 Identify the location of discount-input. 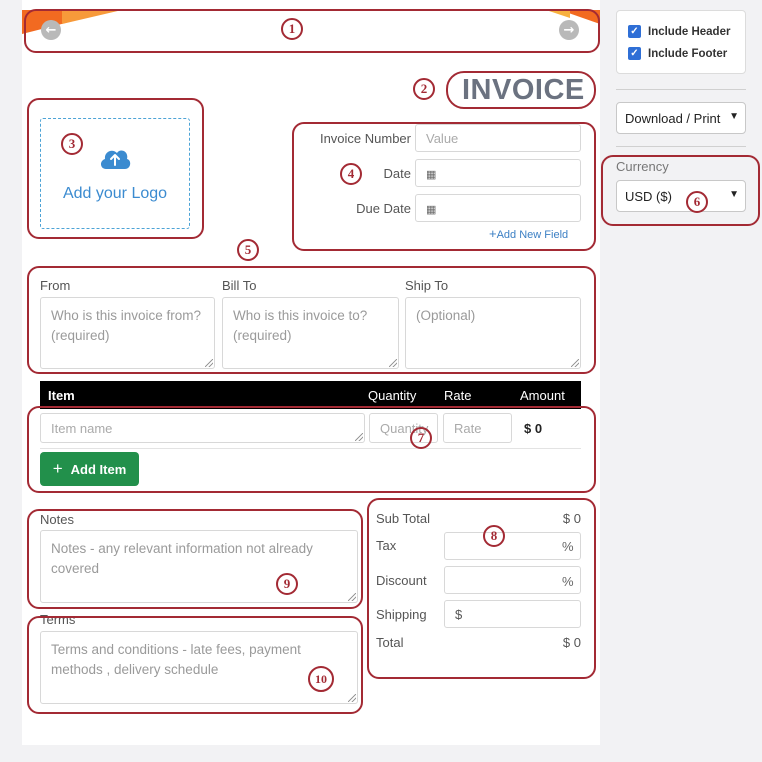
(512, 580).